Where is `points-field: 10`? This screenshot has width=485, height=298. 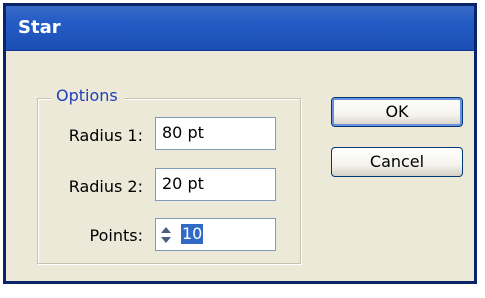
points-field: 10 is located at coordinates (215, 234).